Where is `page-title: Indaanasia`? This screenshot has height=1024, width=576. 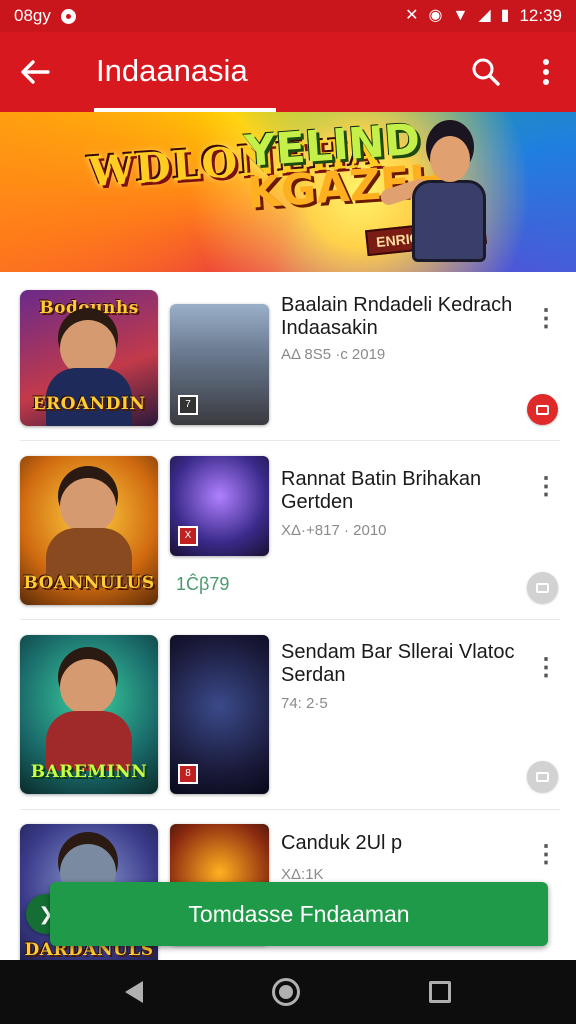 page-title: Indaanasia is located at coordinates (172, 70).